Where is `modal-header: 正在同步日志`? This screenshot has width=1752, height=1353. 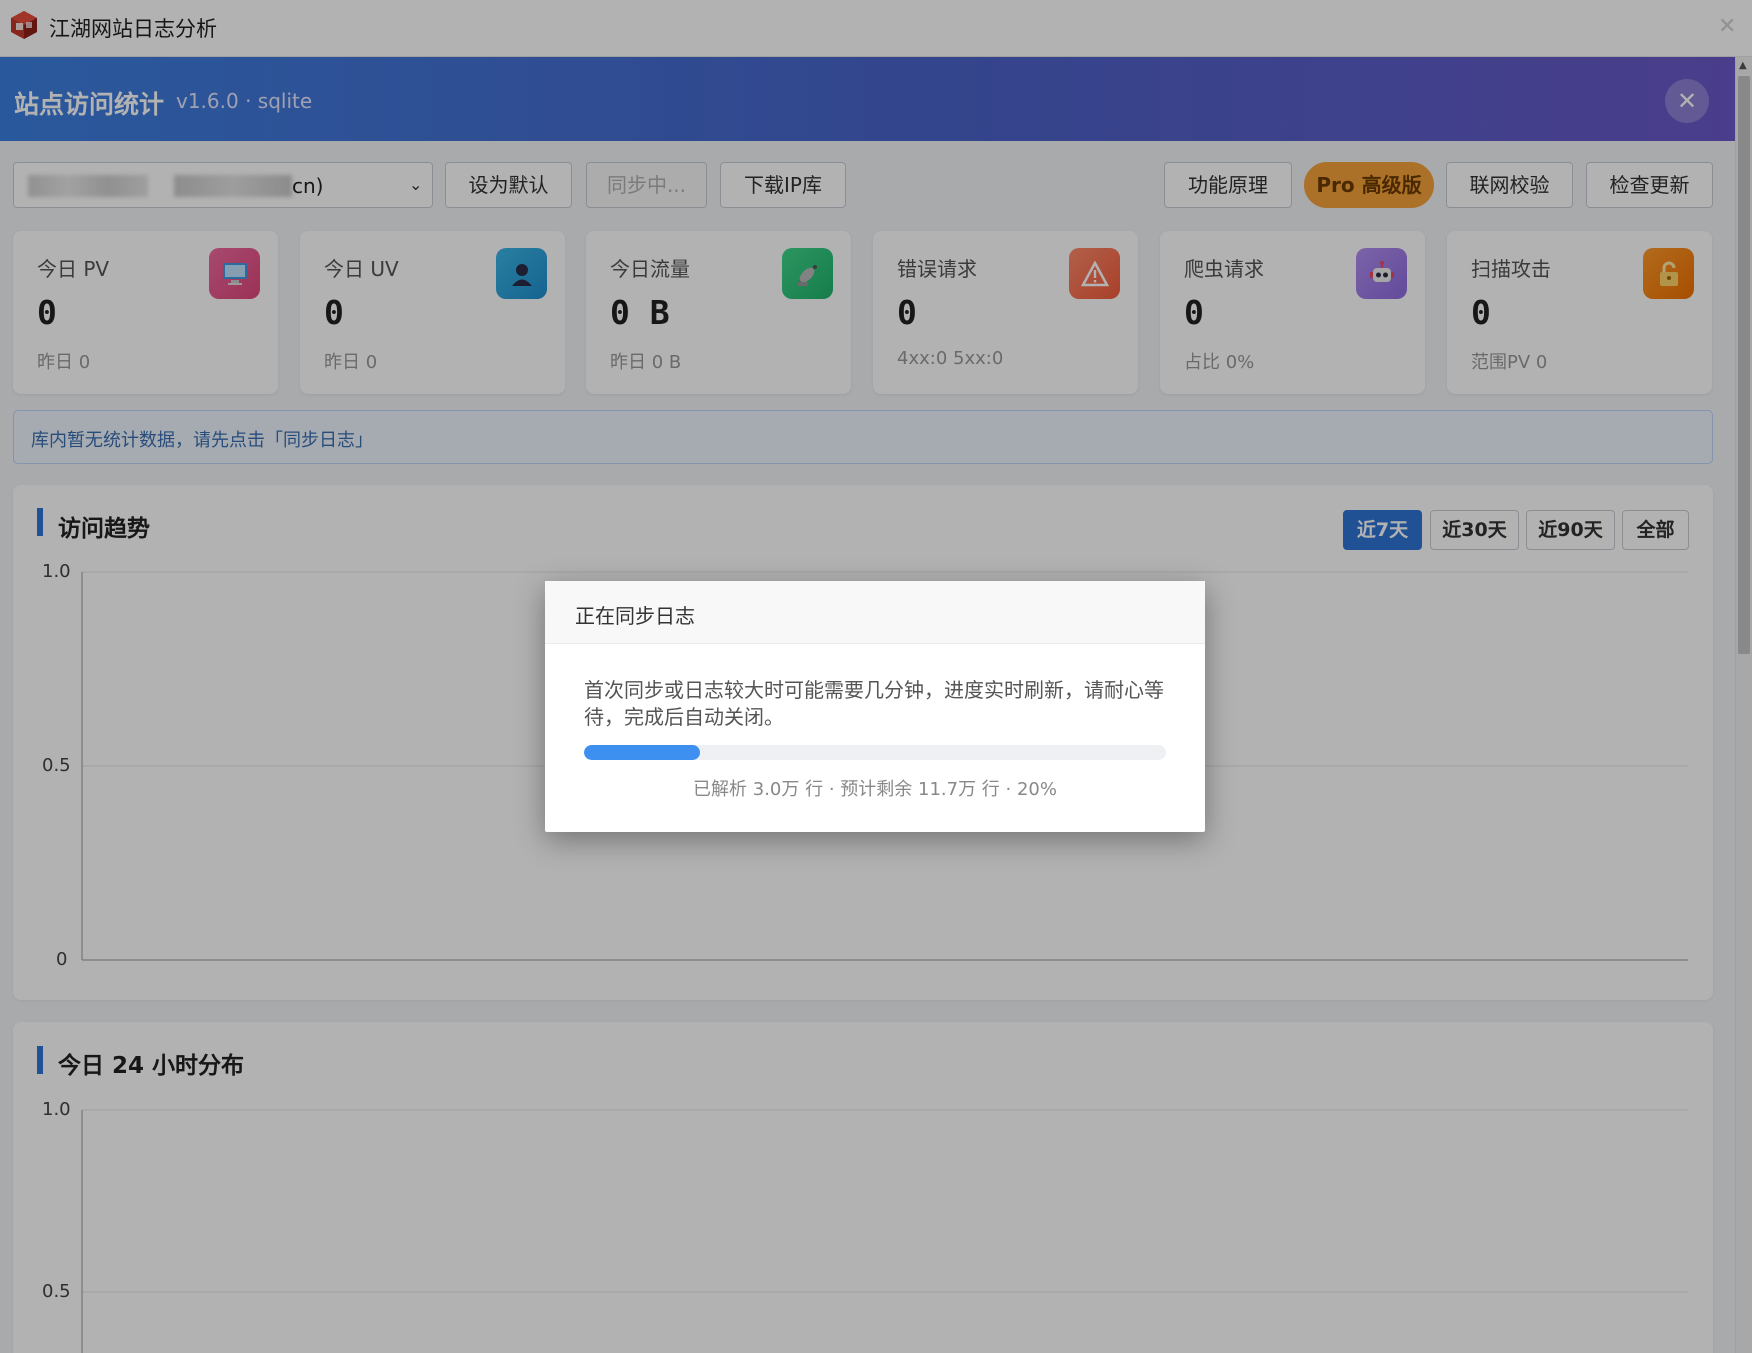
modal-header: 正在同步日志 is located at coordinates (875, 612).